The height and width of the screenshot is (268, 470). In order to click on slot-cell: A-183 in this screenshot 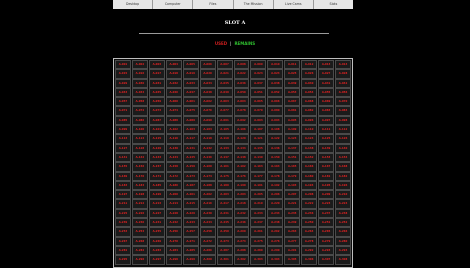, I will do `click(123, 185)`.